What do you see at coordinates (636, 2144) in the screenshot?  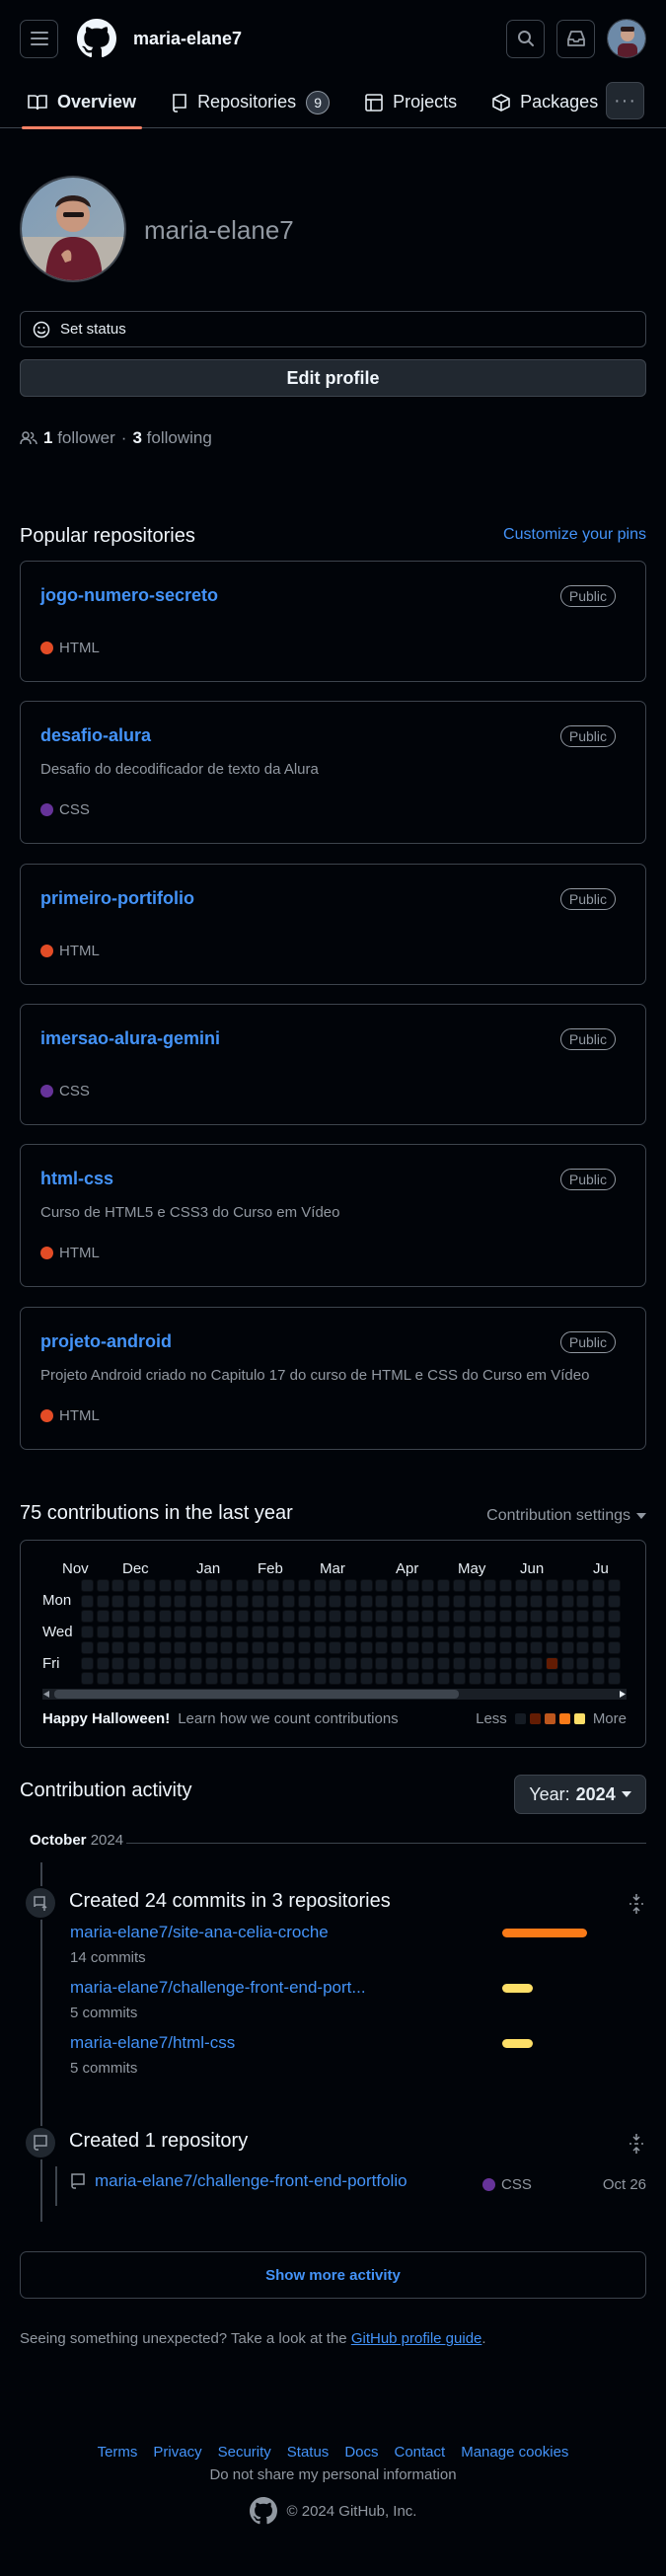 I see `fold-icon` at bounding box center [636, 2144].